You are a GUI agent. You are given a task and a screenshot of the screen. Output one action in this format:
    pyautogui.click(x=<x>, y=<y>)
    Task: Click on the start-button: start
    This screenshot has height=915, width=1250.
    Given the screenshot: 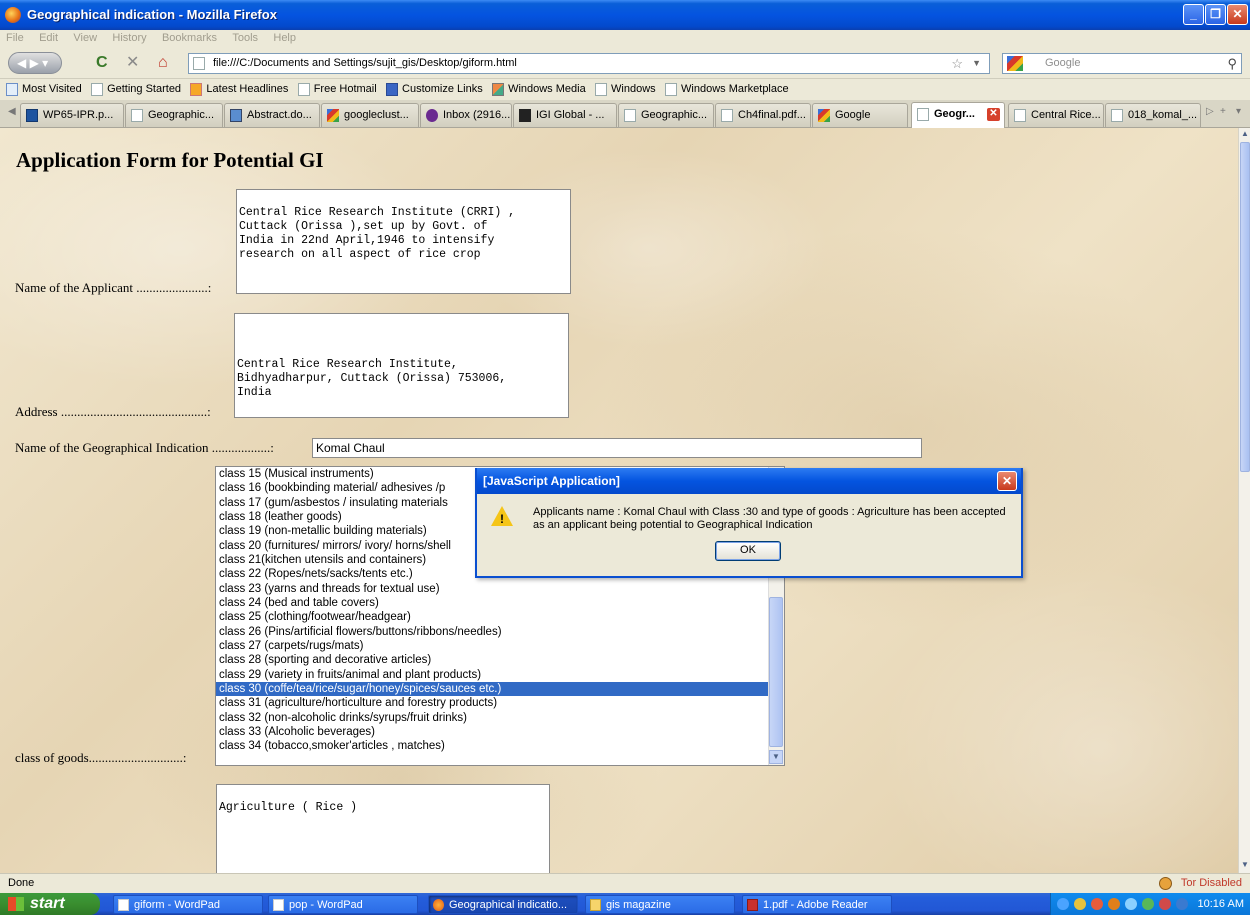 What is the action you would take?
    pyautogui.click(x=50, y=904)
    